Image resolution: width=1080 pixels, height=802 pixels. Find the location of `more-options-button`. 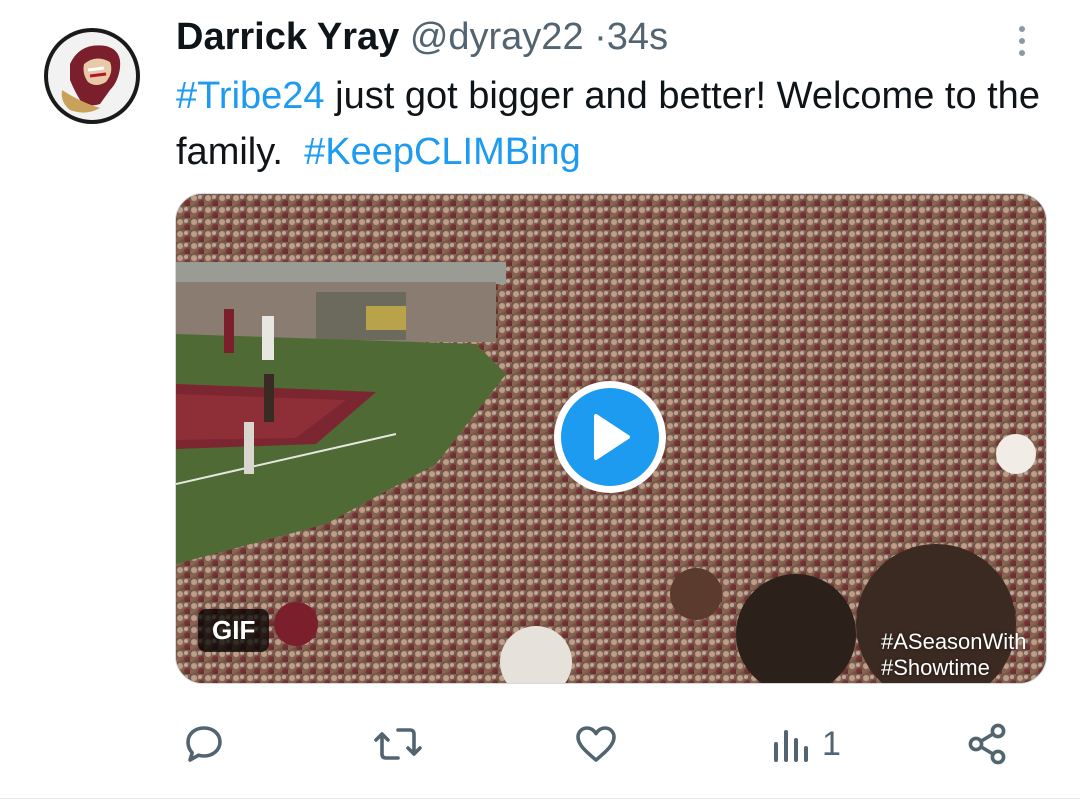

more-options-button is located at coordinates (1022, 41).